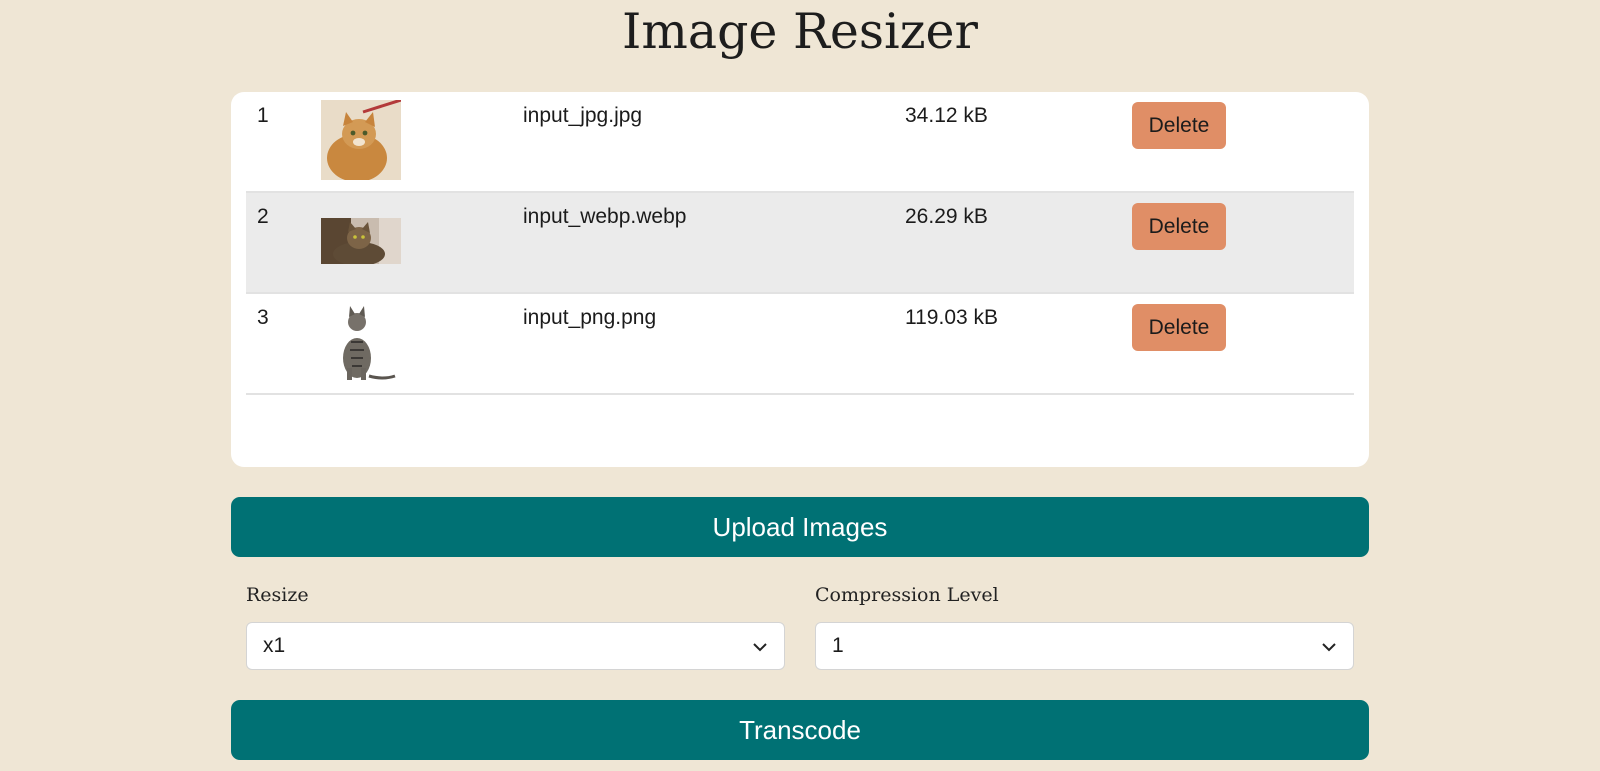 The width and height of the screenshot is (1600, 771). What do you see at coordinates (946, 216) in the screenshot?
I see `file-size: 26.29 kB` at bounding box center [946, 216].